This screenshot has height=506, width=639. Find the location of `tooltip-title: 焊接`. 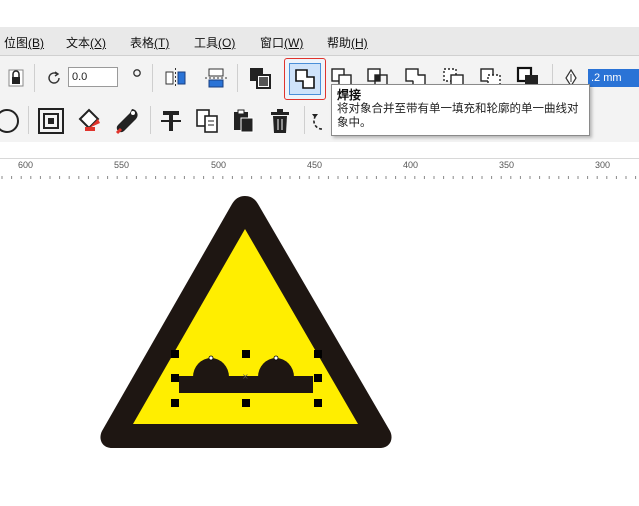

tooltip-title: 焊接 is located at coordinates (349, 95).